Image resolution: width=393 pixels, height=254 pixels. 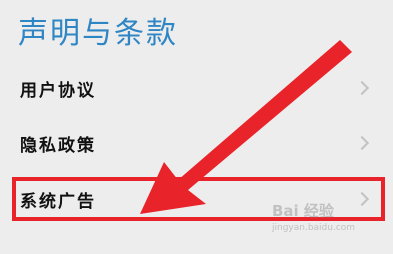 I want to click on watermark-url: jingyan.baidu.com, so click(x=314, y=228).